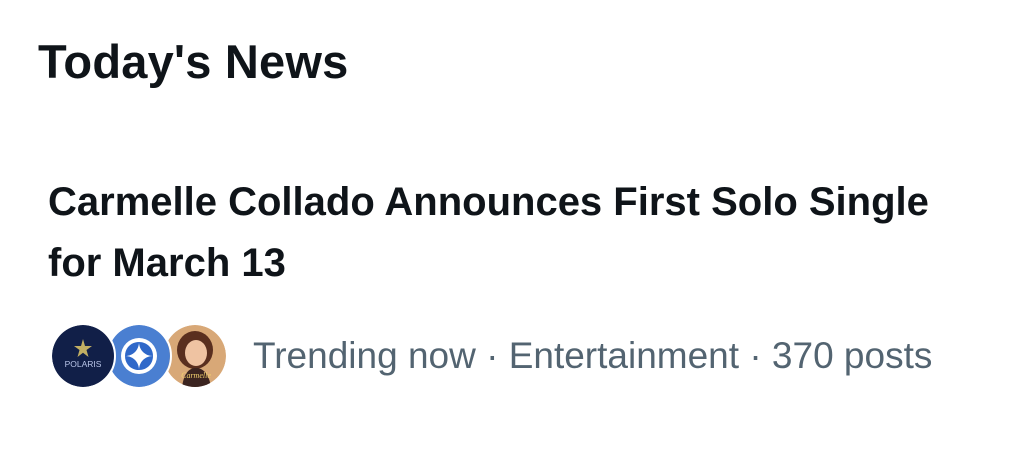 This screenshot has height=463, width=1020. What do you see at coordinates (196, 375) in the screenshot?
I see `avatar-carmelle-label: Carmelle` at bounding box center [196, 375].